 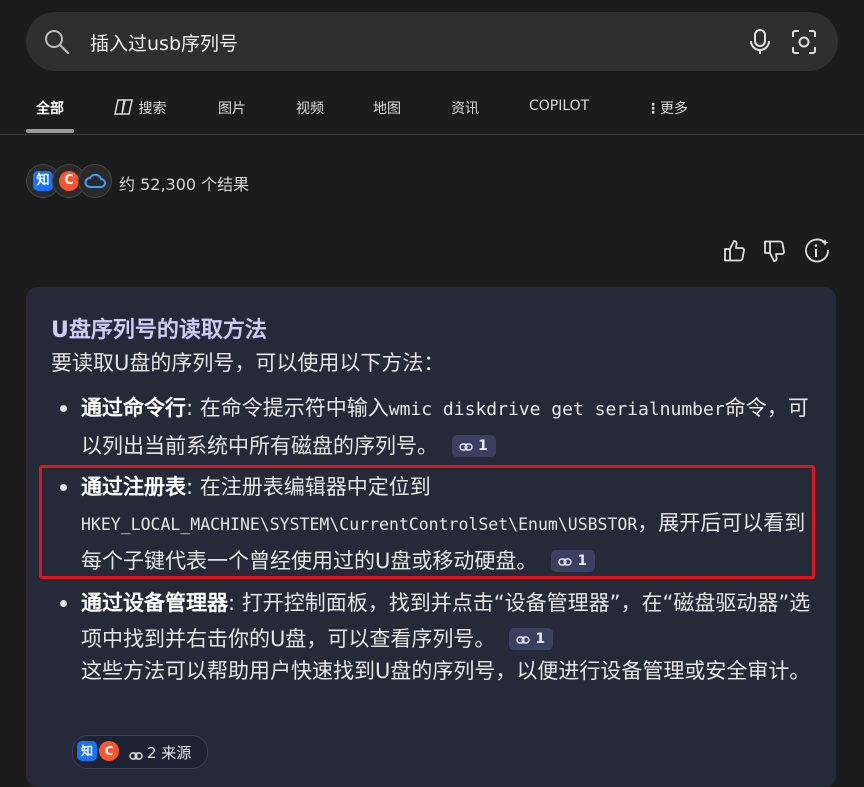 What do you see at coordinates (427, 522) in the screenshot?
I see `highlight-box` at bounding box center [427, 522].